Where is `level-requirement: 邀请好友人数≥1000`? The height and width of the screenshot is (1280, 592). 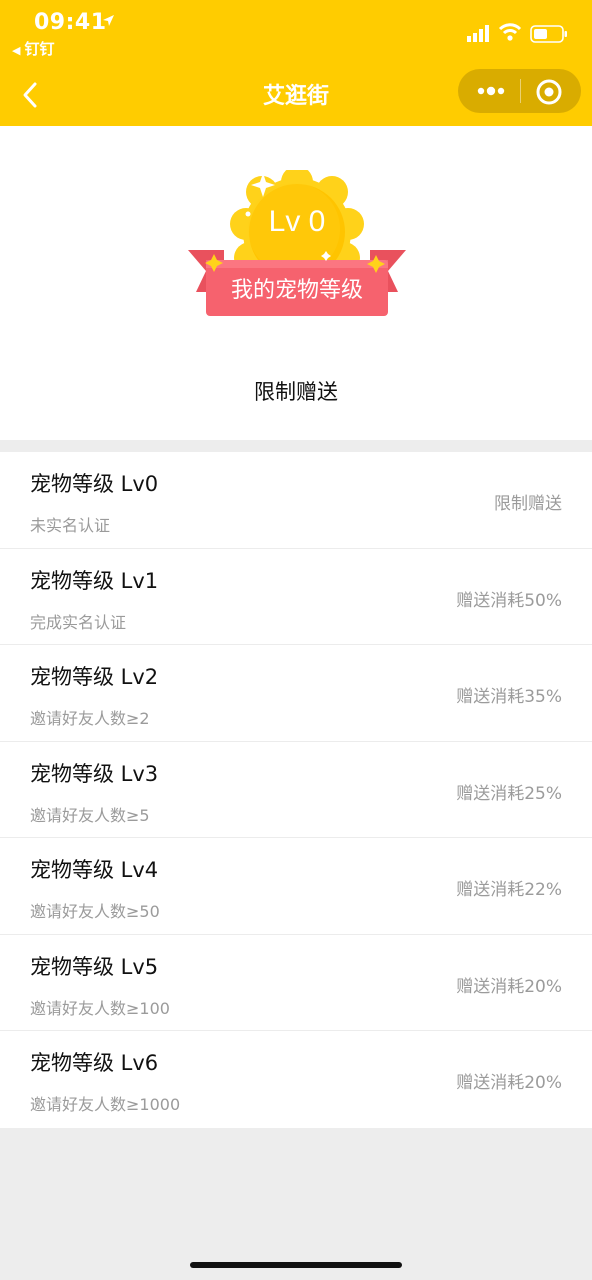 level-requirement: 邀请好友人数≥1000 is located at coordinates (105, 1104).